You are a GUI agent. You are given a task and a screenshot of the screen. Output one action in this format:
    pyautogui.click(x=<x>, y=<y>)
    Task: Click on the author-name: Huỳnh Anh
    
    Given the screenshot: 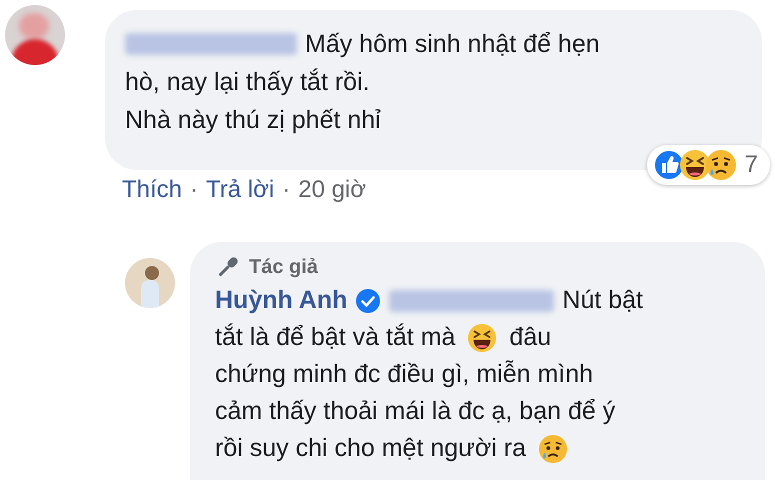 What is the action you would take?
    pyautogui.click(x=281, y=300)
    